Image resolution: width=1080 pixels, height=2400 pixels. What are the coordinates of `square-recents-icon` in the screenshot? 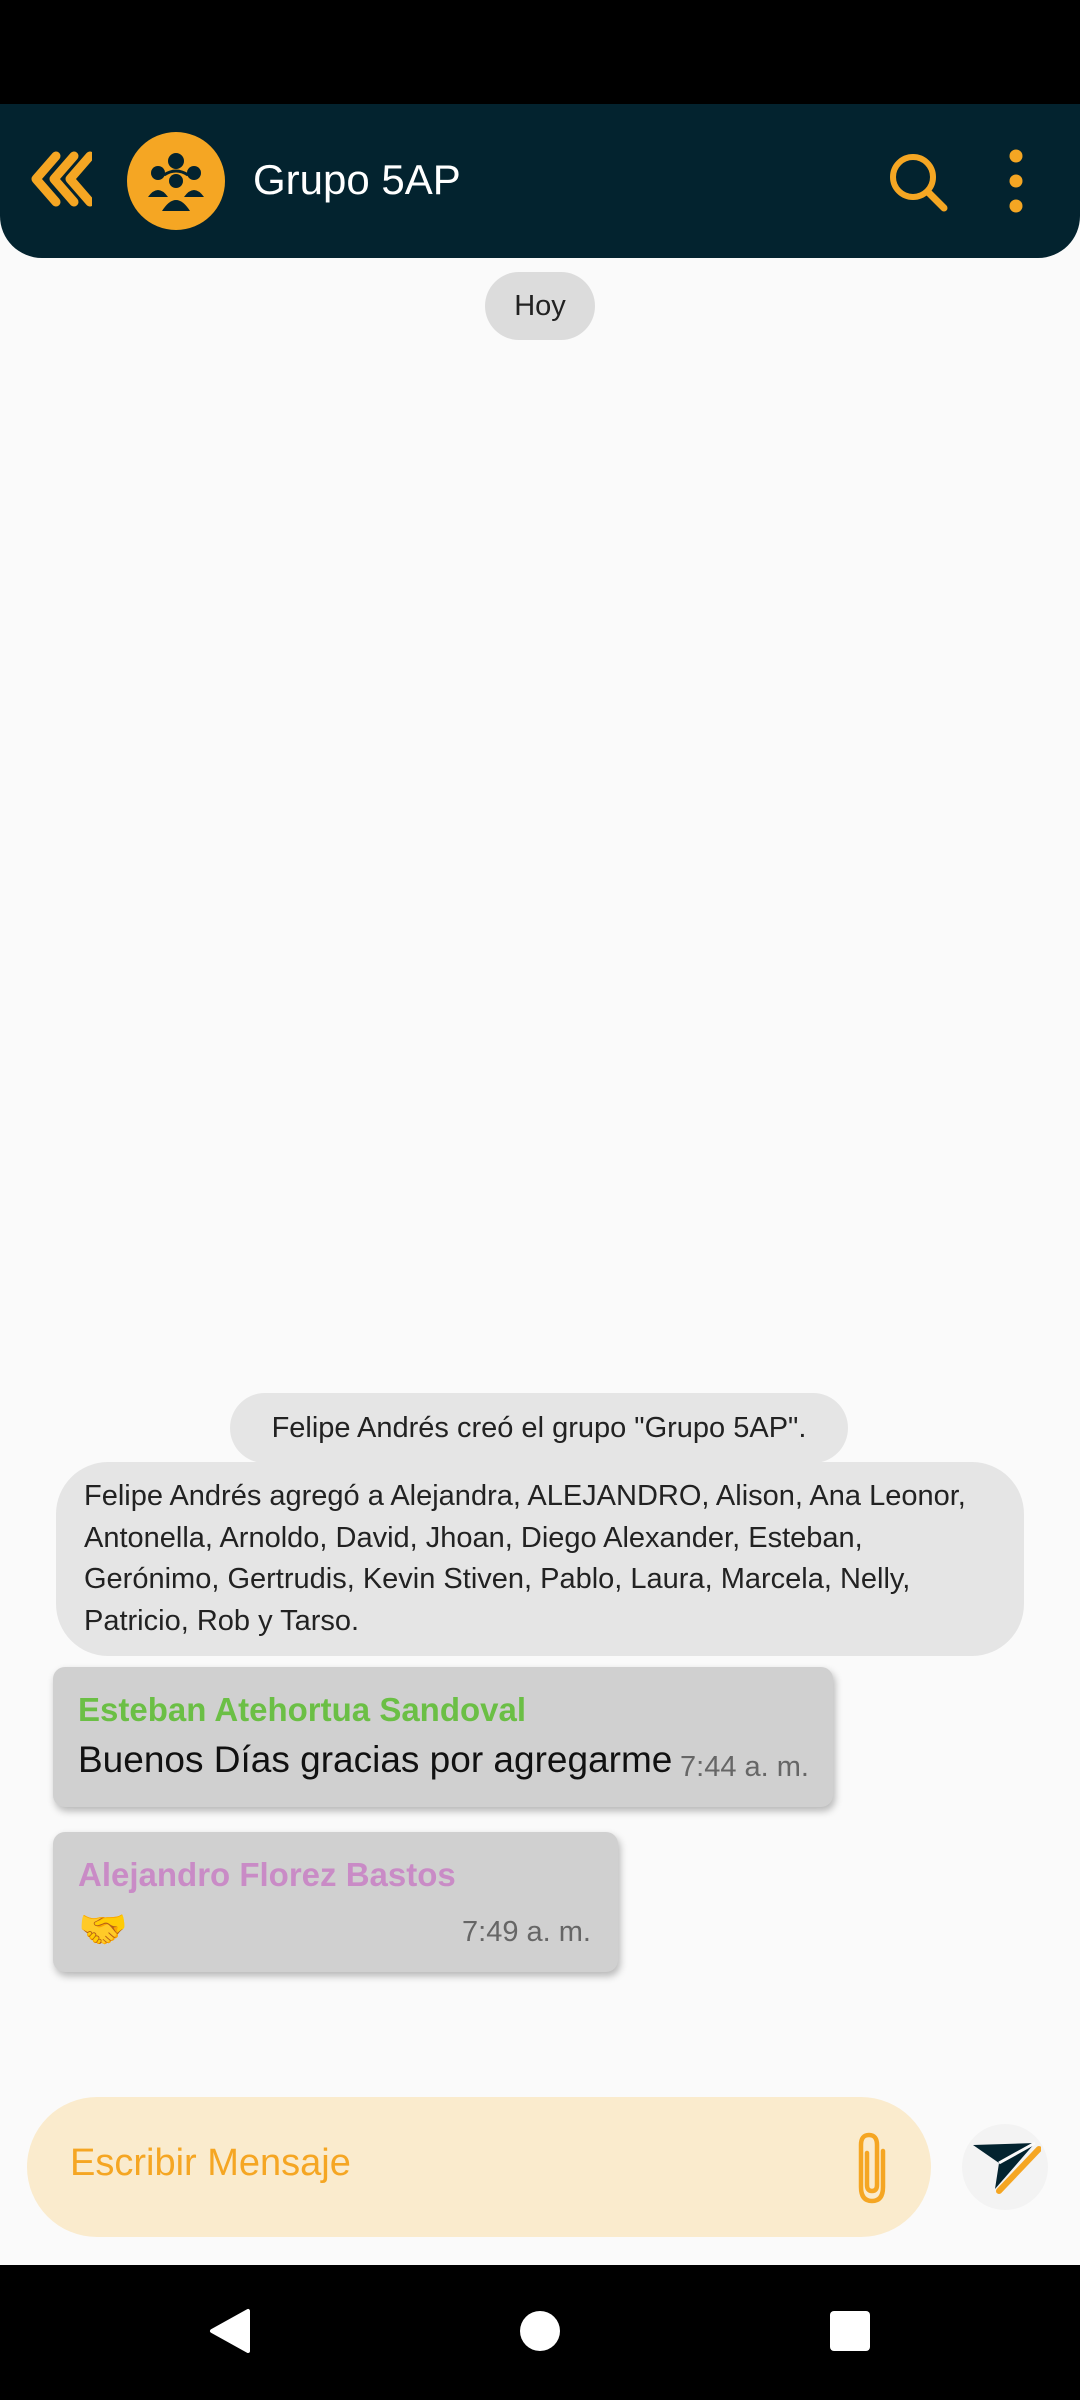 It's located at (850, 2331).